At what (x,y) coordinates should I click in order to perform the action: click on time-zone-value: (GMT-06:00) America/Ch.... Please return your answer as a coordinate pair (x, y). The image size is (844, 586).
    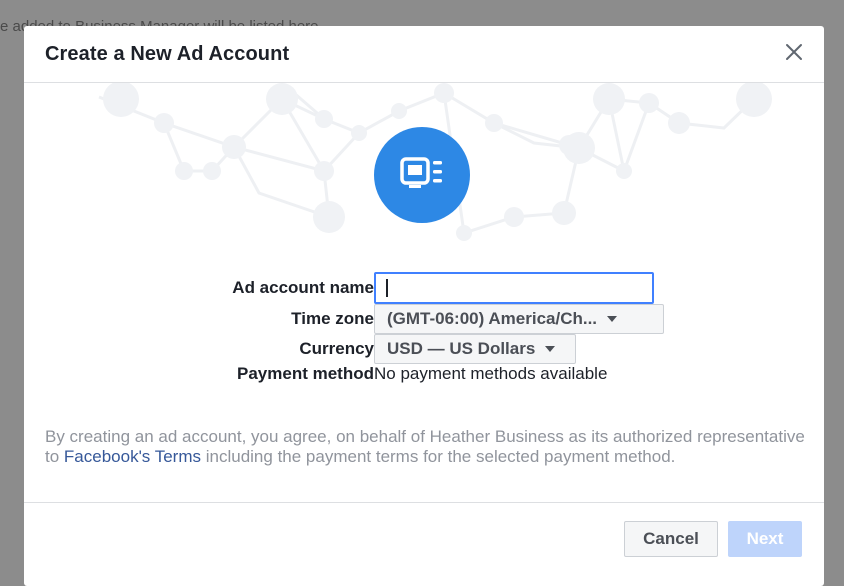
    Looking at the image, I should click on (492, 318).